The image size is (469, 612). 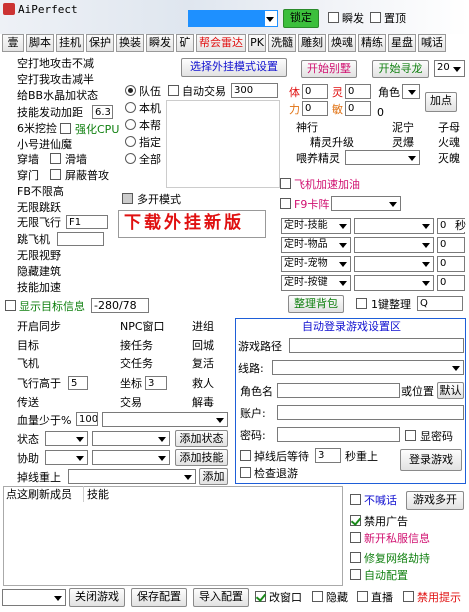 What do you see at coordinates (203, 402) in the screenshot?
I see `sync-detox: 解毒` at bounding box center [203, 402].